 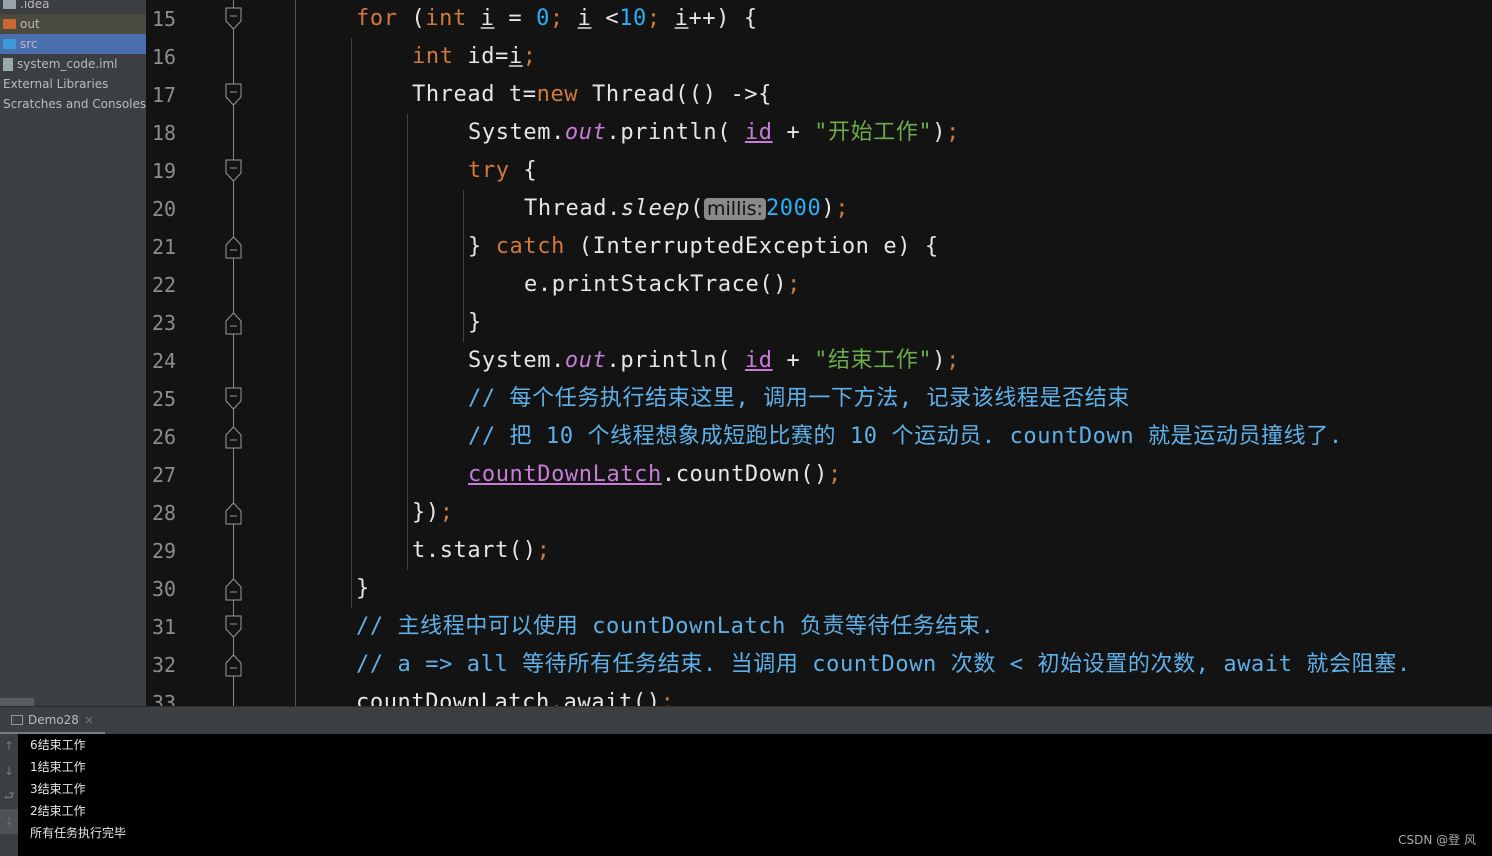 What do you see at coordinates (656, 284) in the screenshot?
I see `code-token: e.printStackTrace()` at bounding box center [656, 284].